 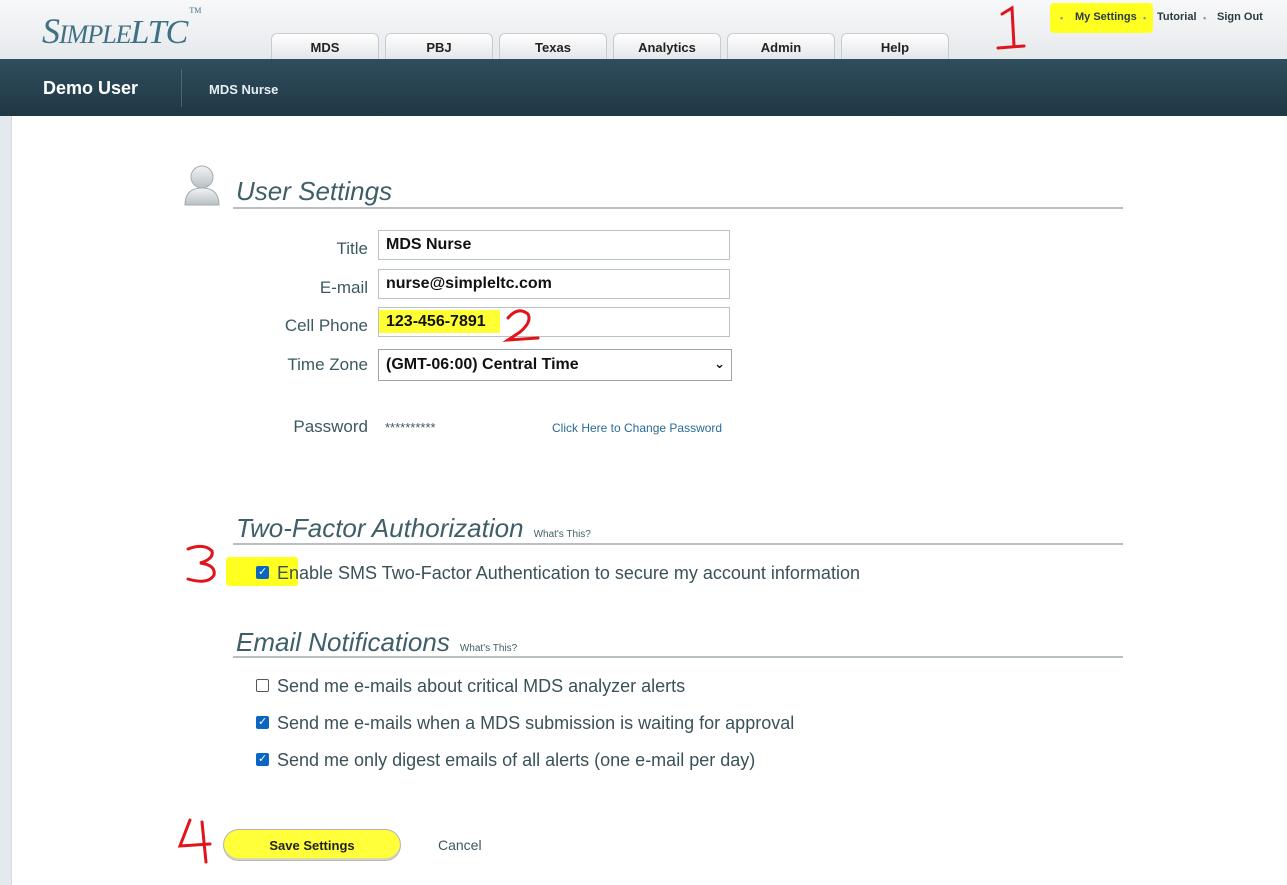 I want to click on time-zone-label: Time Zone, so click(x=327, y=364).